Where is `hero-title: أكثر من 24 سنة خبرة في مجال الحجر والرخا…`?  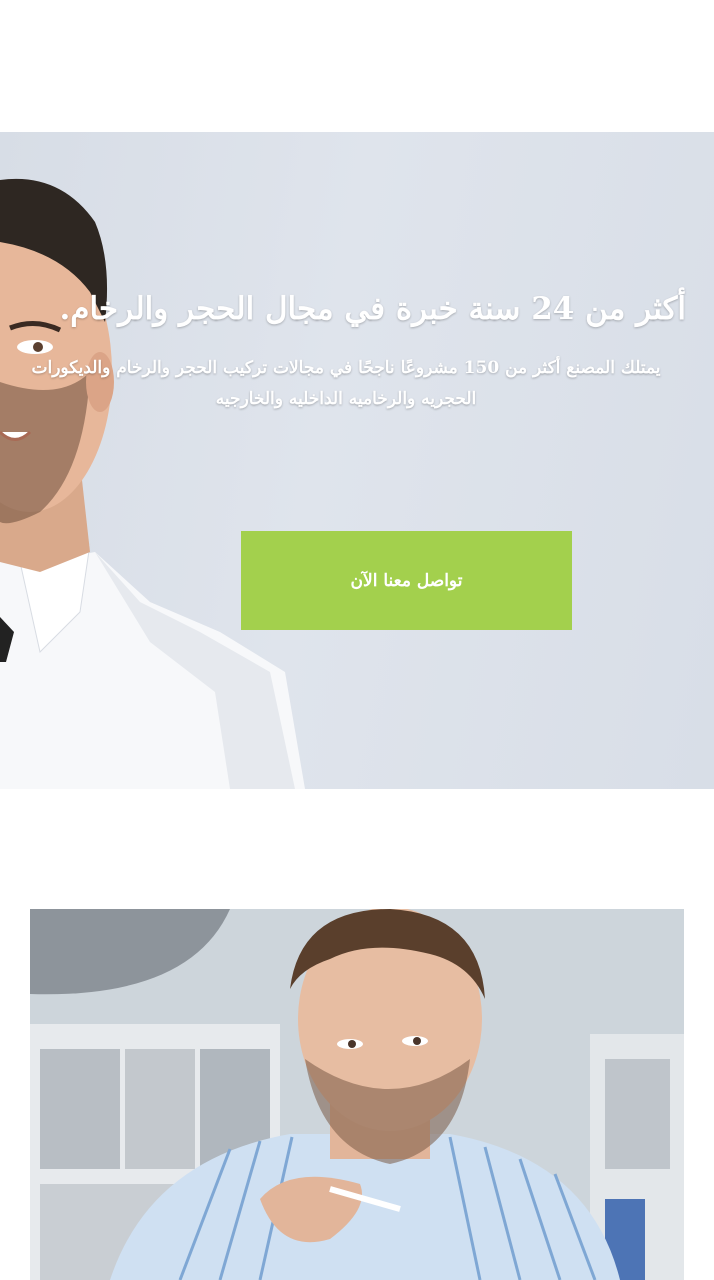 hero-title: أكثر من 24 سنة خبرة في مجال الحجر والرخا… is located at coordinates (373, 309).